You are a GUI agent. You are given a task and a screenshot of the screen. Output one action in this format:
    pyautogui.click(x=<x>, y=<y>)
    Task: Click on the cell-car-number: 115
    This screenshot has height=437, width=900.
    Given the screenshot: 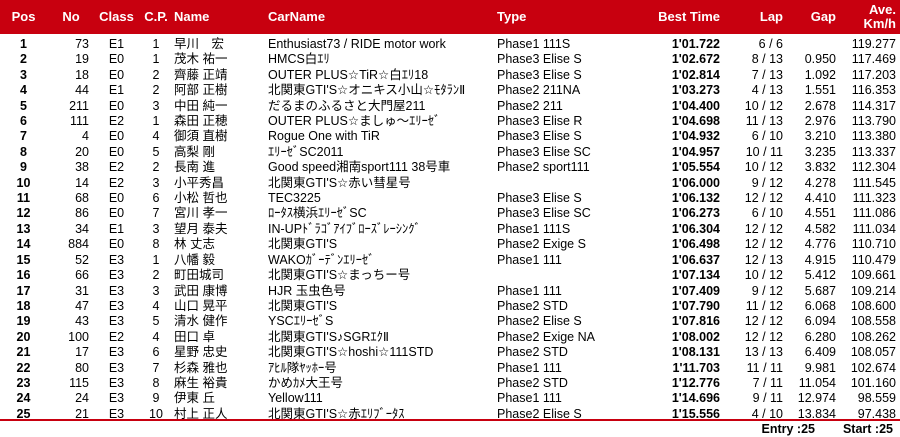 What is the action you would take?
    pyautogui.click(x=79, y=382)
    